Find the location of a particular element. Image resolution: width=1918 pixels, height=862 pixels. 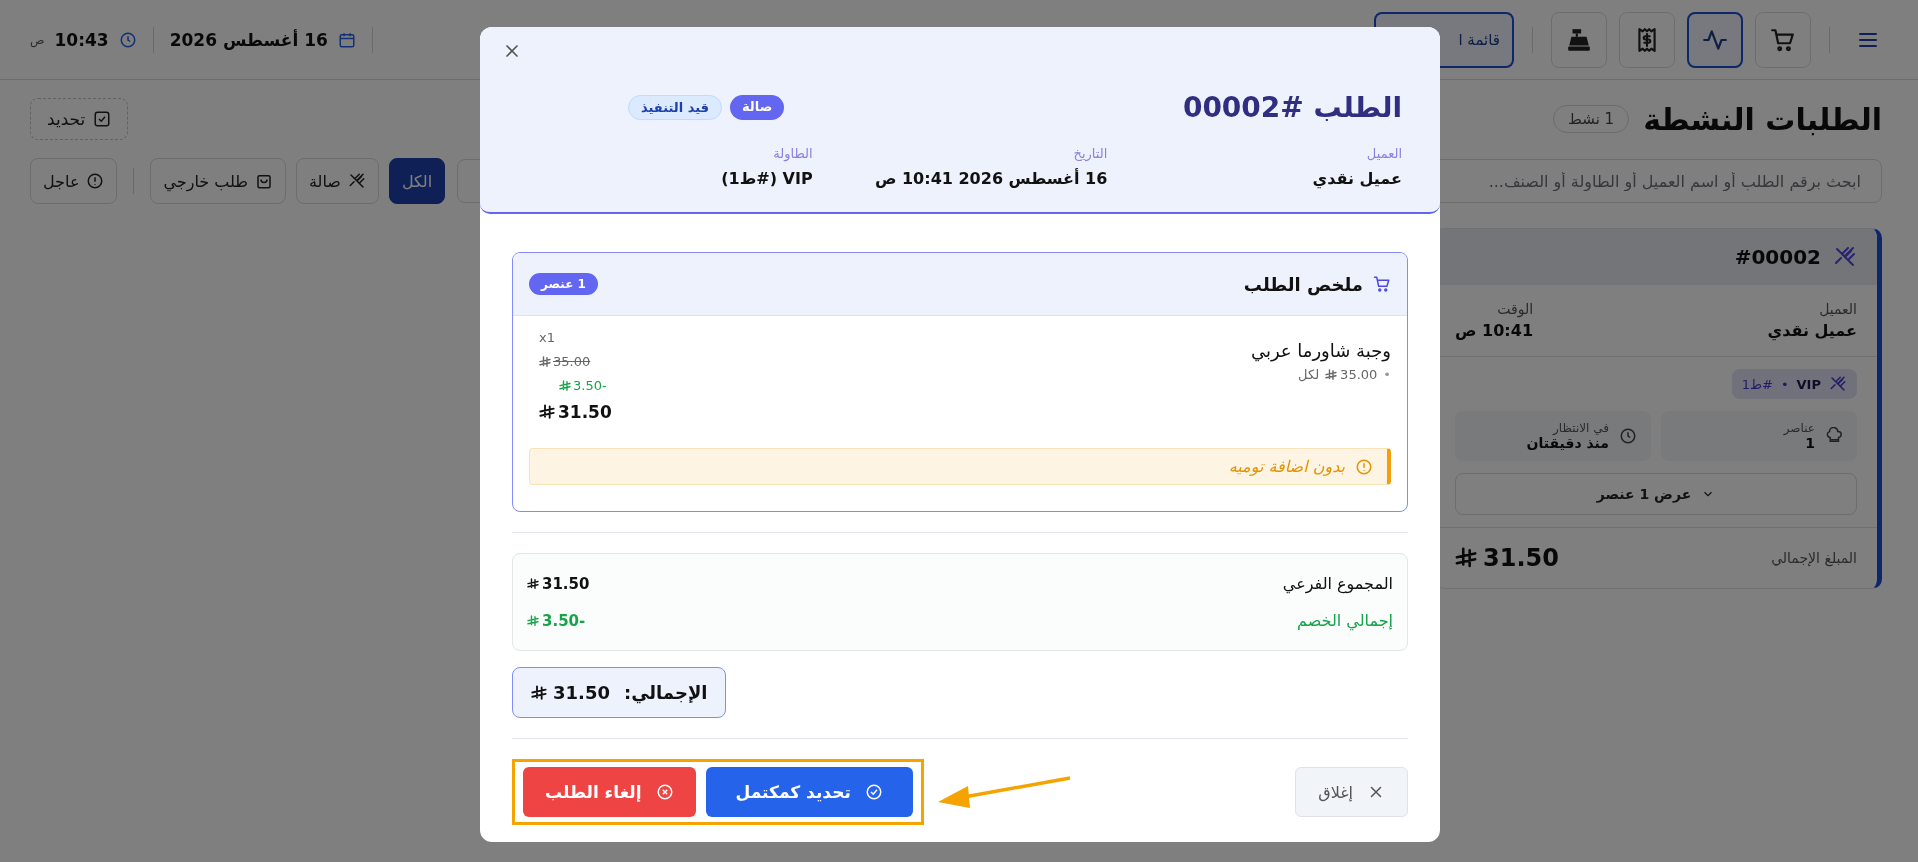

stat-label: في الانتظار is located at coordinates (1580, 428).